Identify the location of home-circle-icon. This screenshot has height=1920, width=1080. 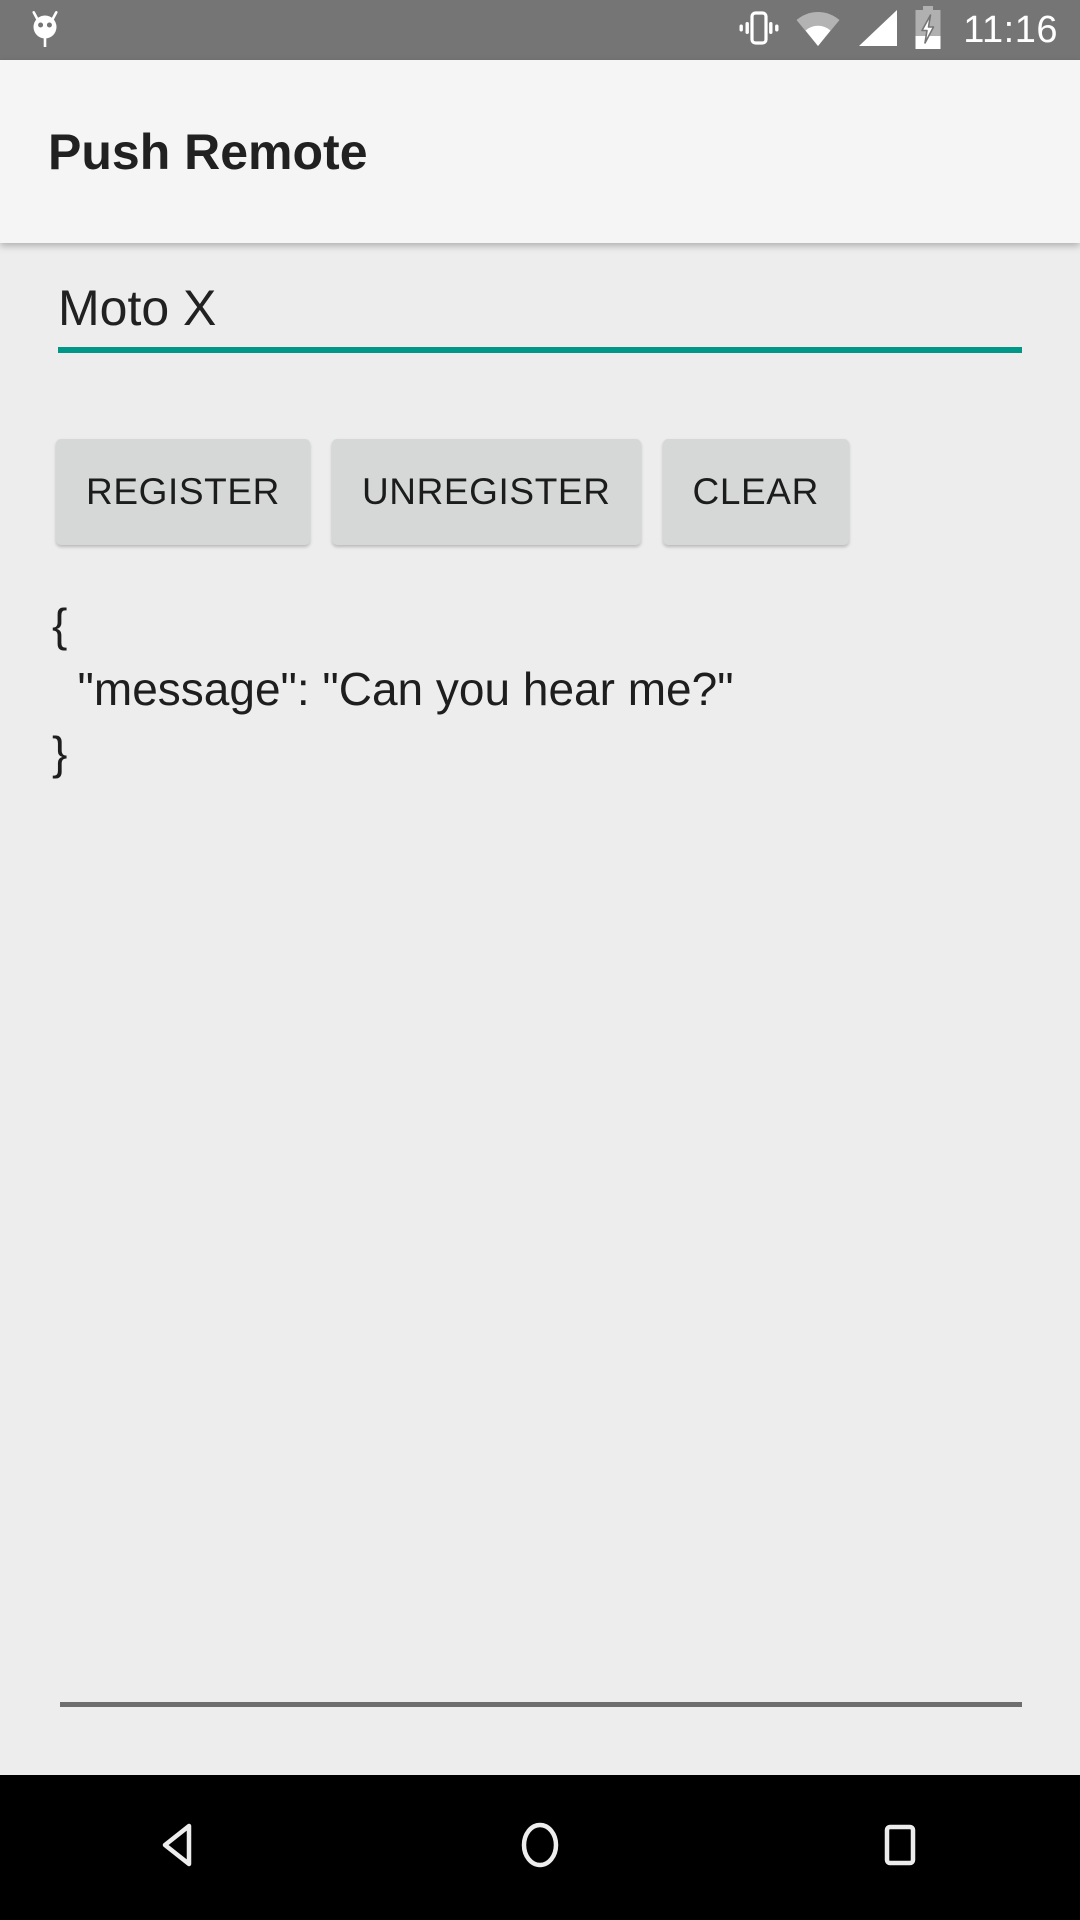
(540, 1847).